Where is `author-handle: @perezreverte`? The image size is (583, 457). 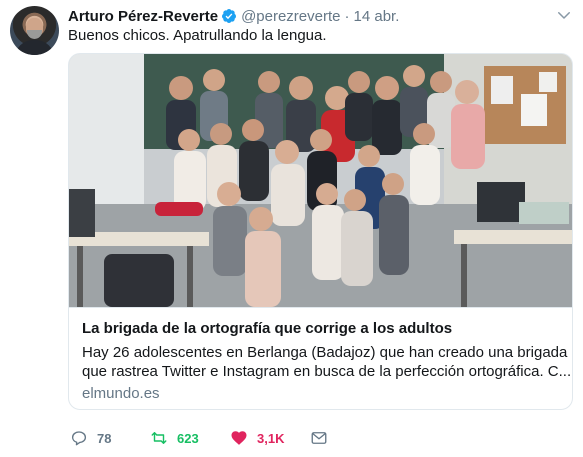 author-handle: @perezreverte is located at coordinates (290, 16).